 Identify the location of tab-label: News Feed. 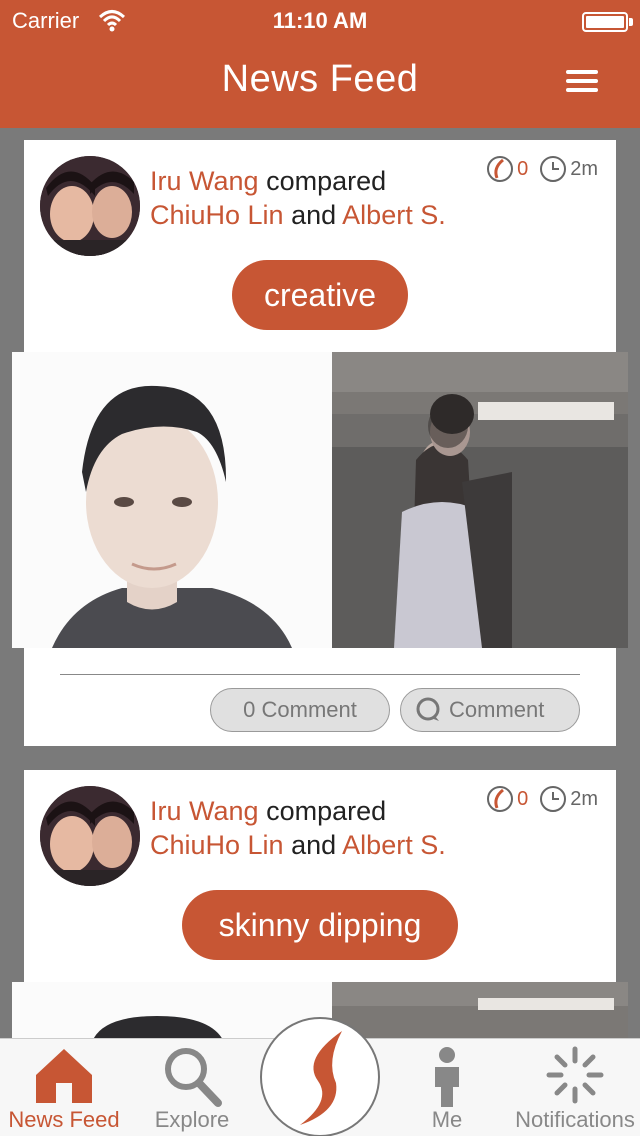
(64, 1119).